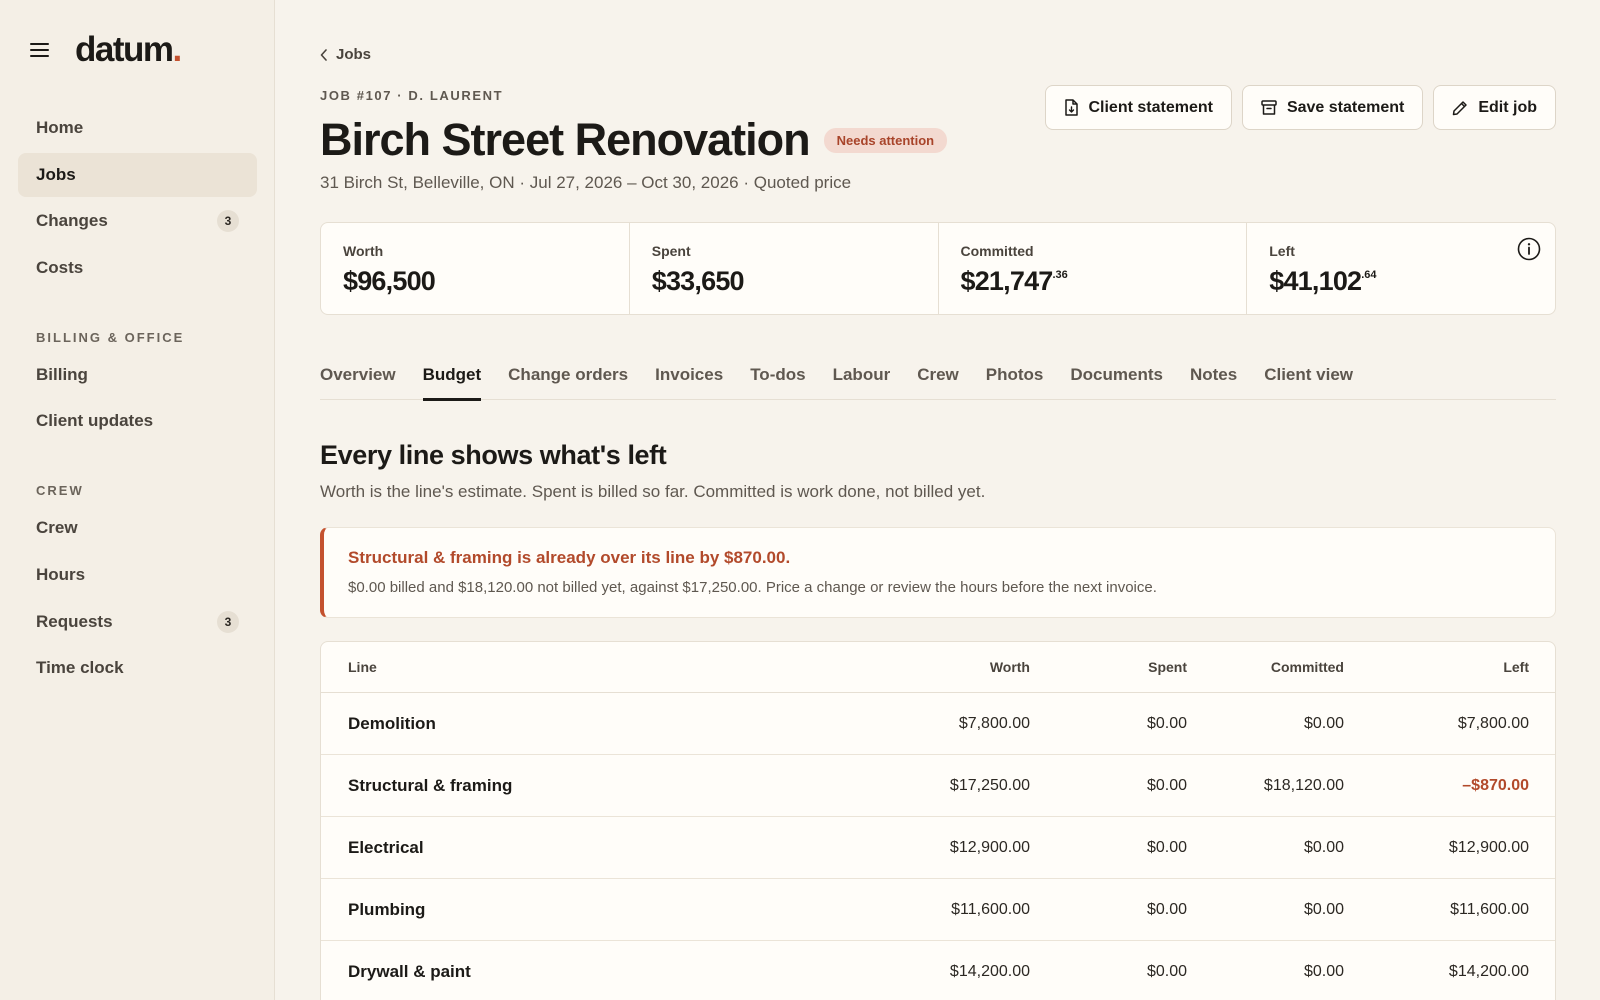 This screenshot has width=1600, height=1000. What do you see at coordinates (61, 574) in the screenshot?
I see `sidebar-item-label: Hours` at bounding box center [61, 574].